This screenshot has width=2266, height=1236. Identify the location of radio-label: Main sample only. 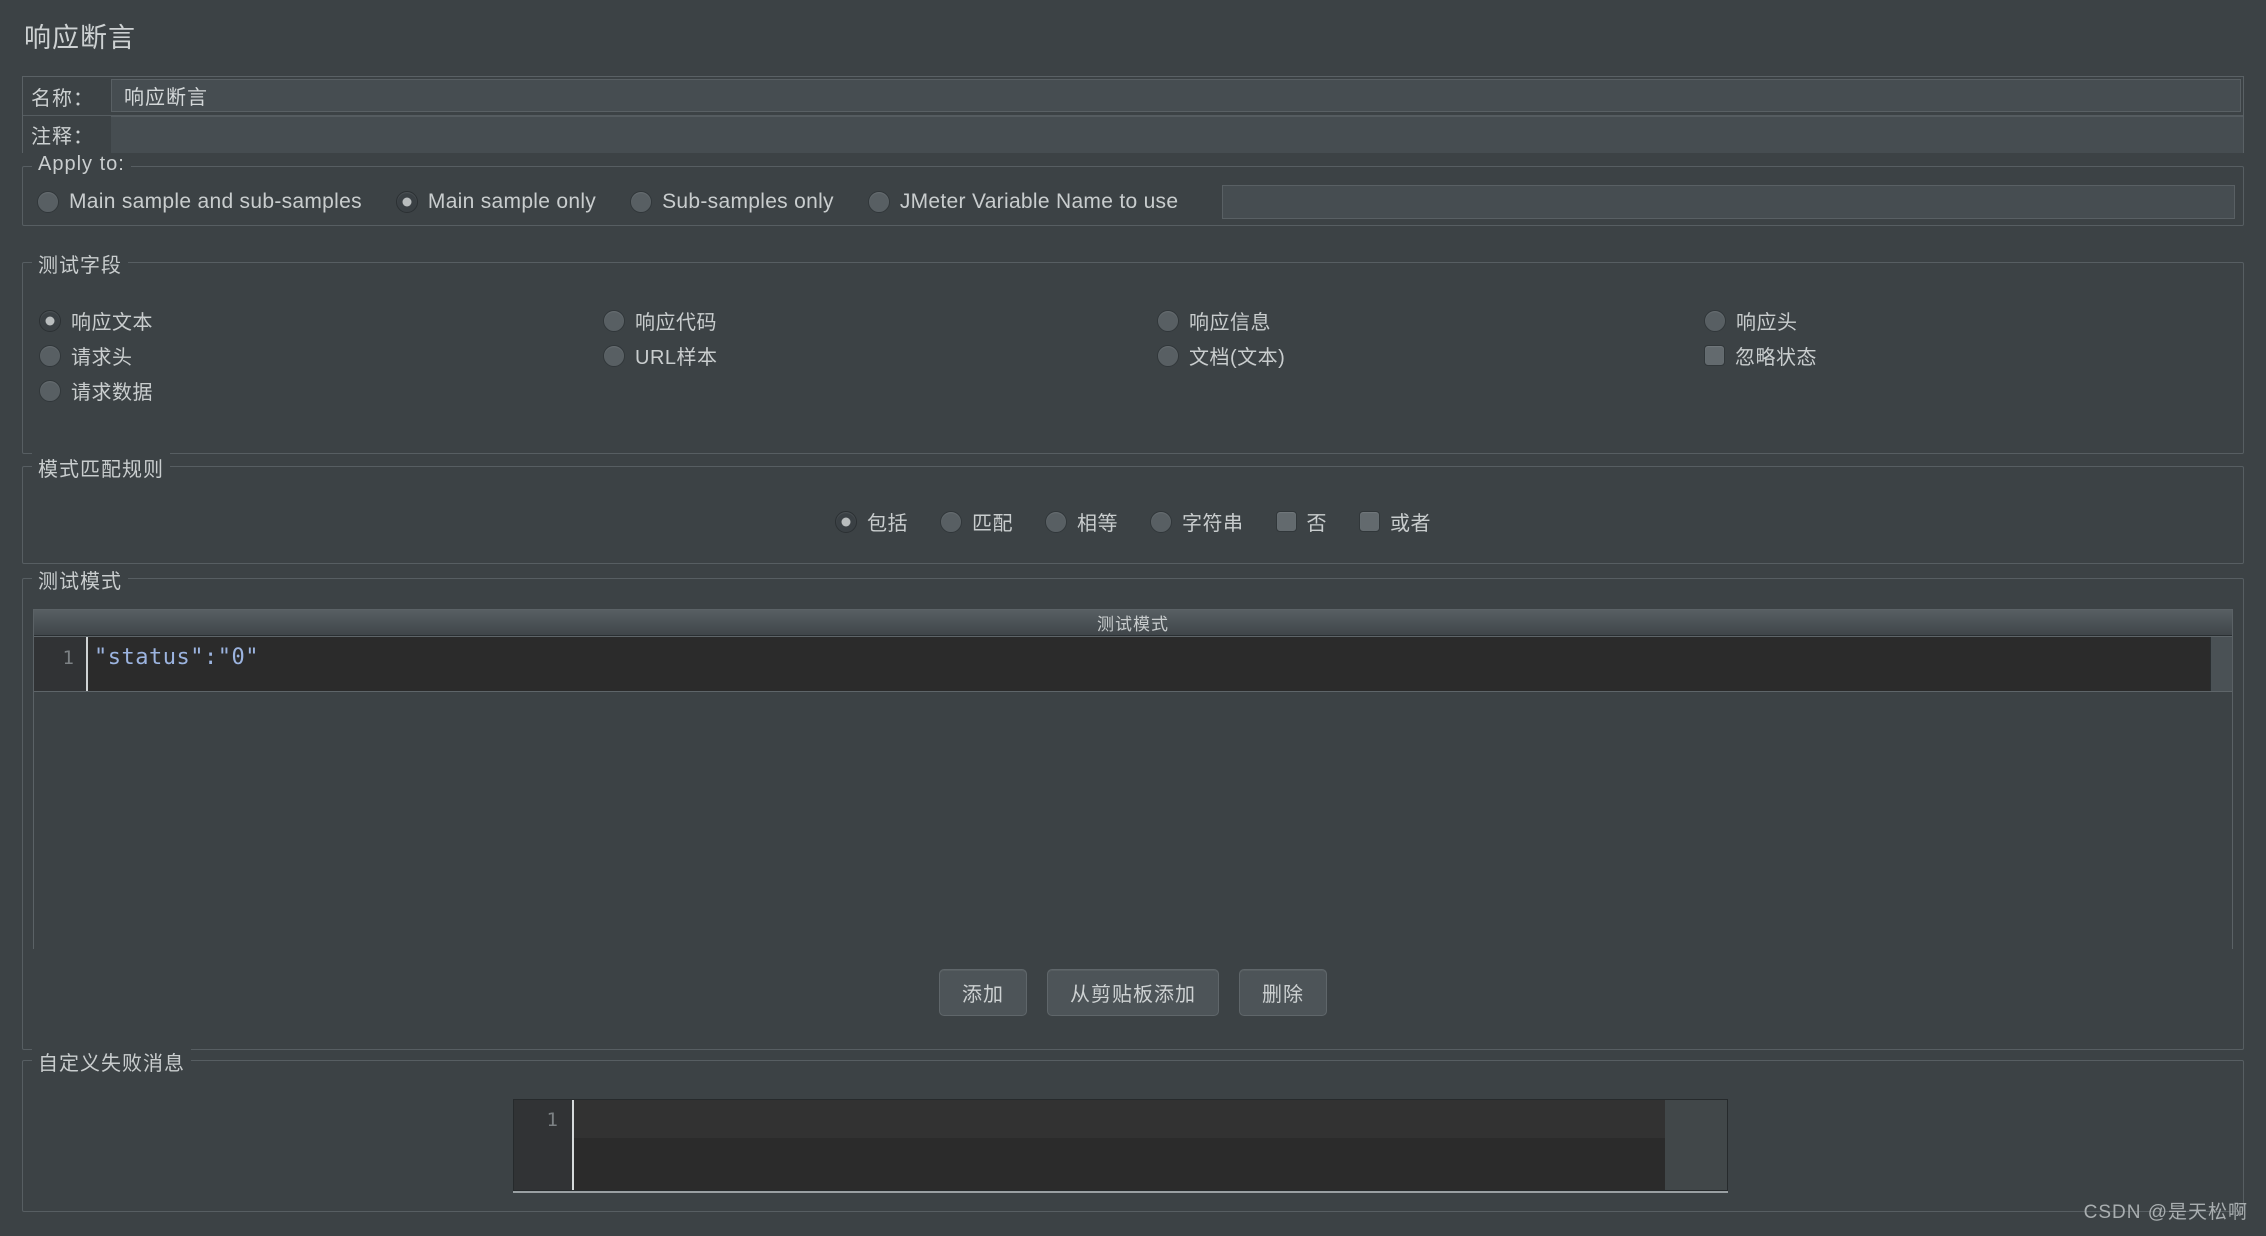
(512, 201).